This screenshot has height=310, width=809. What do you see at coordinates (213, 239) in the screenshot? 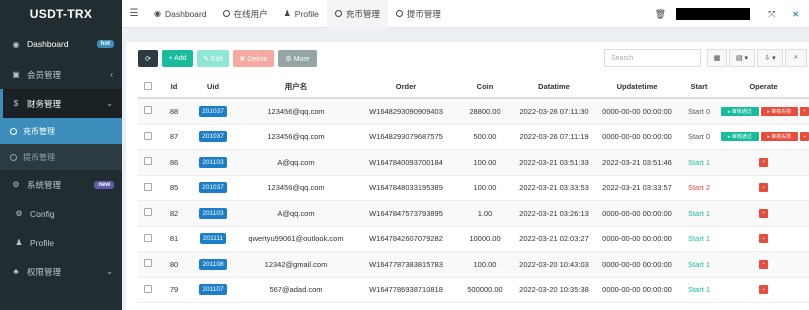
I see `uid-badge: 201111` at bounding box center [213, 239].